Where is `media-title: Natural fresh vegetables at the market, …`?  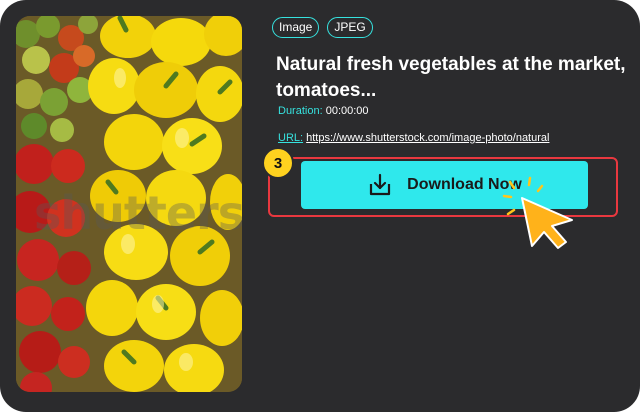
media-title: Natural fresh vegetables at the market, … is located at coordinates (451, 77).